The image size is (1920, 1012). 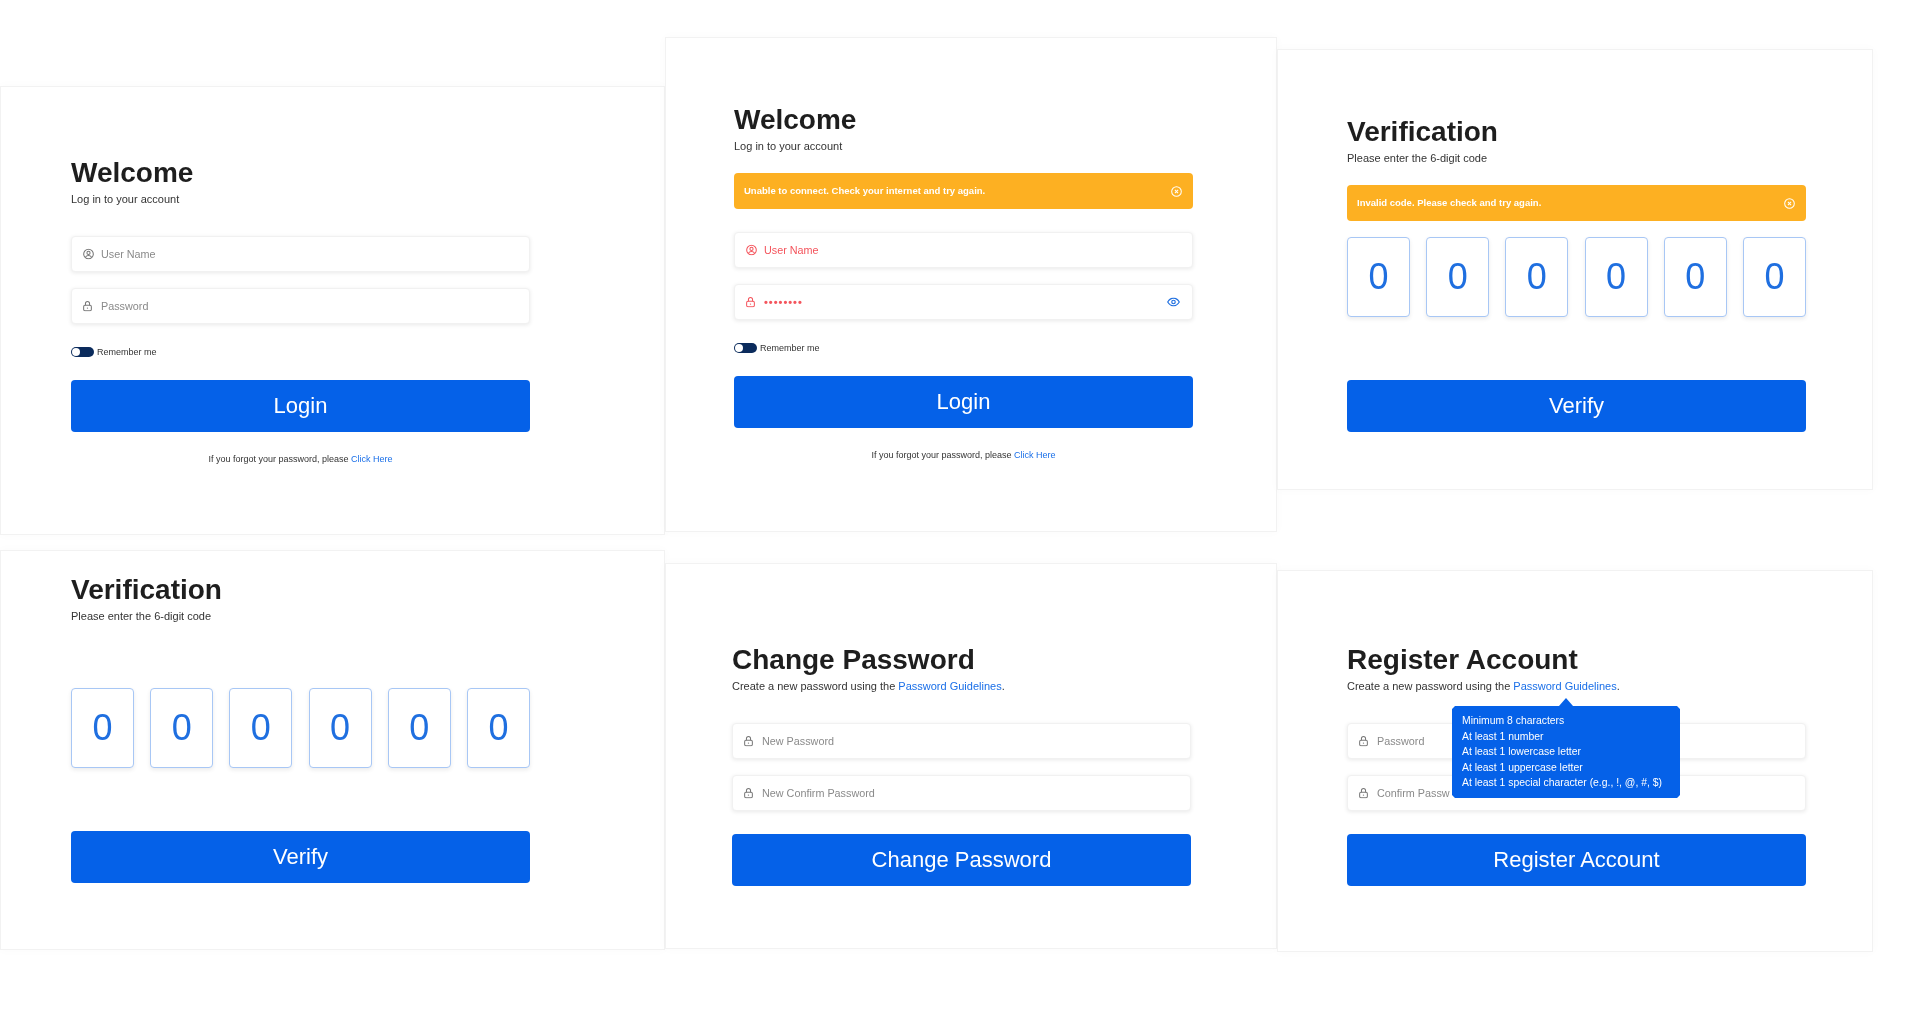 What do you see at coordinates (1462, 660) in the screenshot?
I see `screen-title: Register Account` at bounding box center [1462, 660].